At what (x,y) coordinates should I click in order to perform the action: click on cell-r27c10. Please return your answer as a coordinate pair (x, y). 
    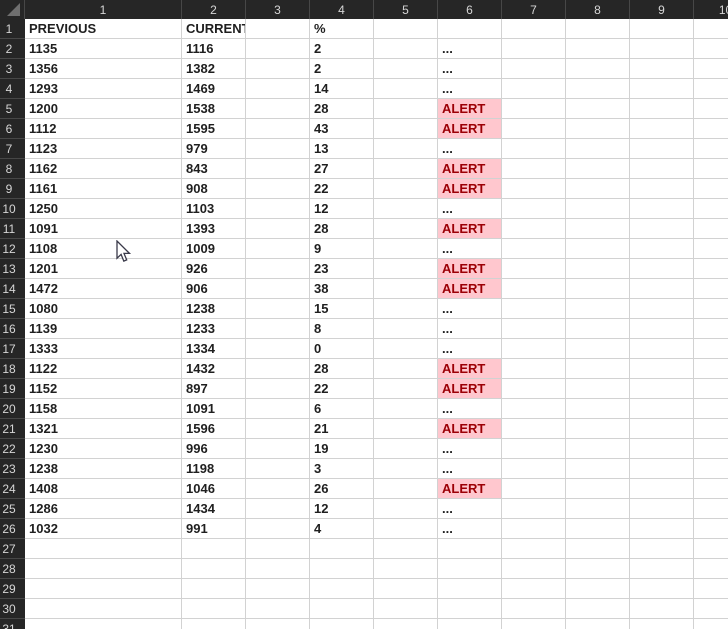
    Looking at the image, I should click on (711, 549).